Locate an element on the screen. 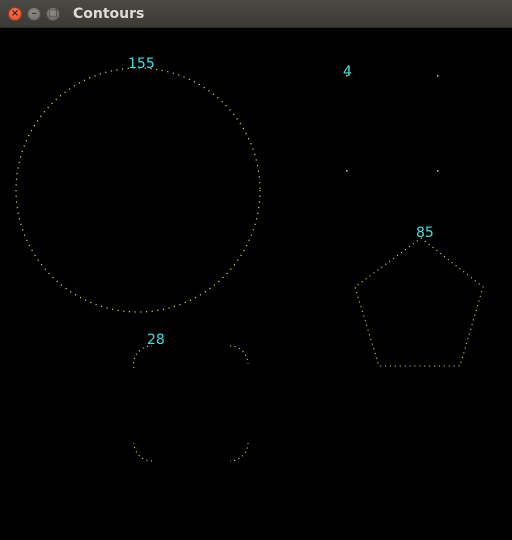 The height and width of the screenshot is (540, 512). pentagon-contour is located at coordinates (419, 302).